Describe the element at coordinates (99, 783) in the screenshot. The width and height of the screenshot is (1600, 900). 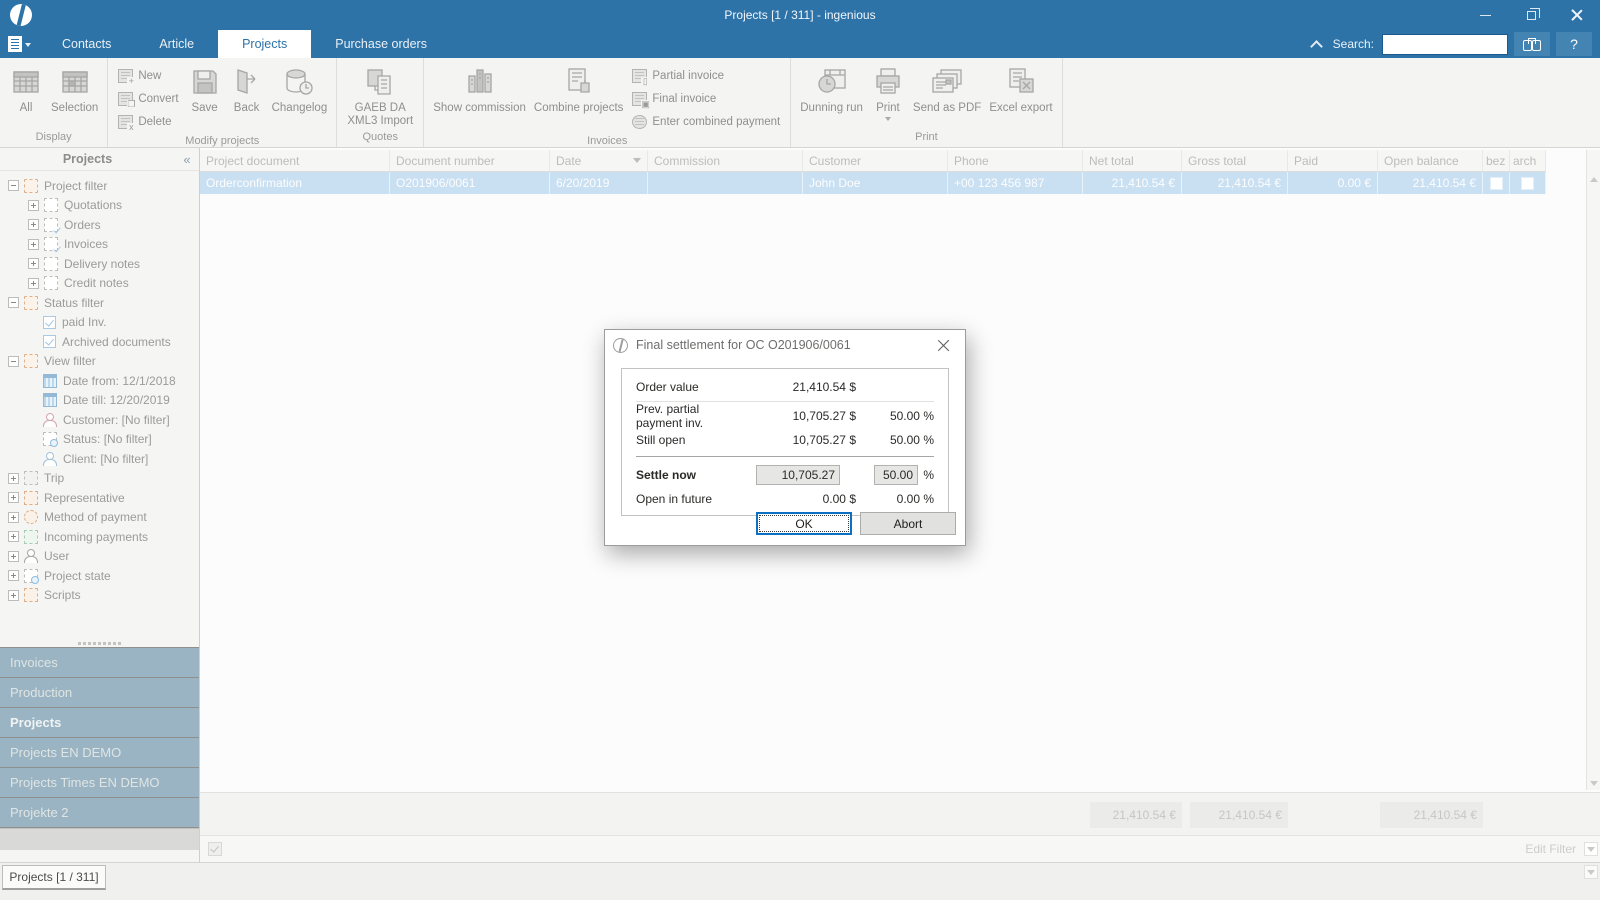
I see `panel-projects-times-en-demo: Projects Times EN DEMO` at that location.